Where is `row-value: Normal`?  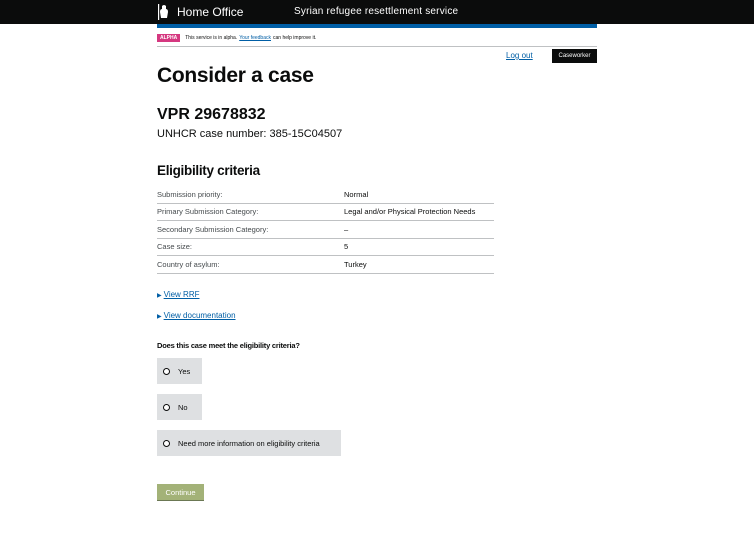 row-value: Normal is located at coordinates (356, 194).